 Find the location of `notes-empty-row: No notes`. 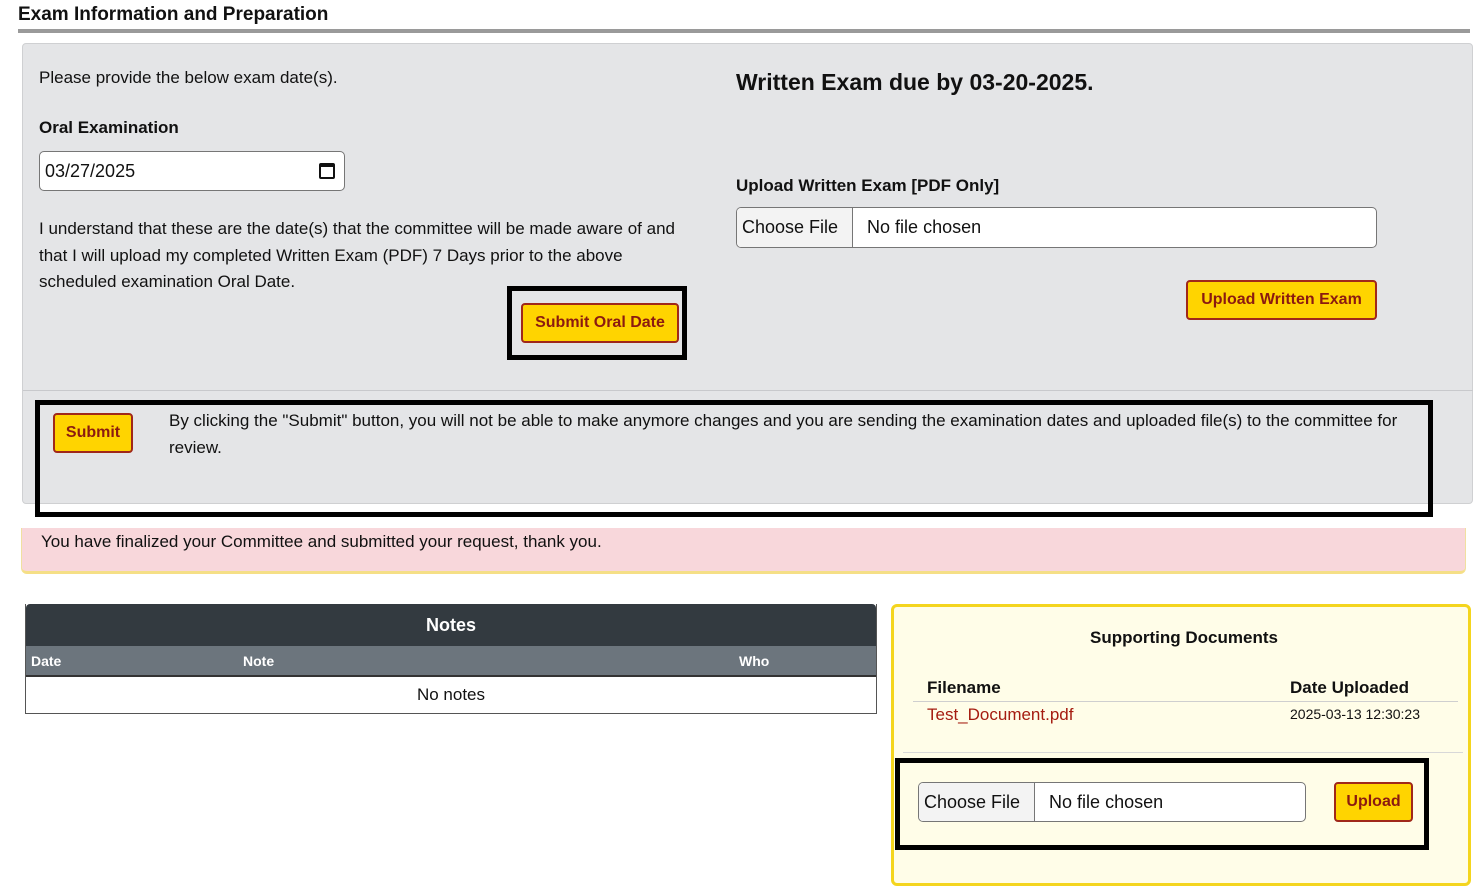

notes-empty-row: No notes is located at coordinates (451, 695).